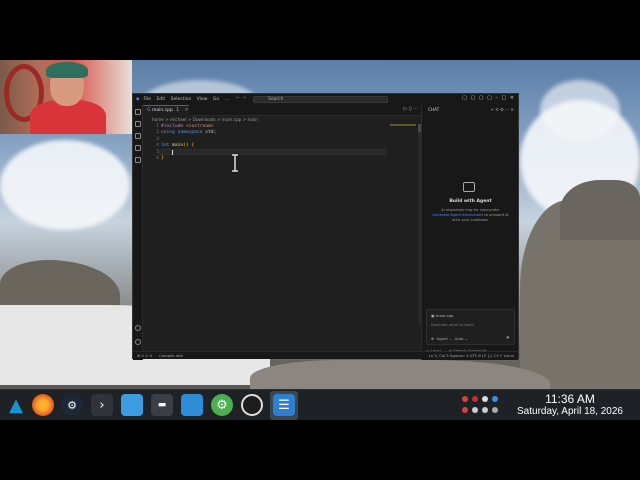  Describe the element at coordinates (252, 405) in the screenshot. I see `obs-icon` at that location.